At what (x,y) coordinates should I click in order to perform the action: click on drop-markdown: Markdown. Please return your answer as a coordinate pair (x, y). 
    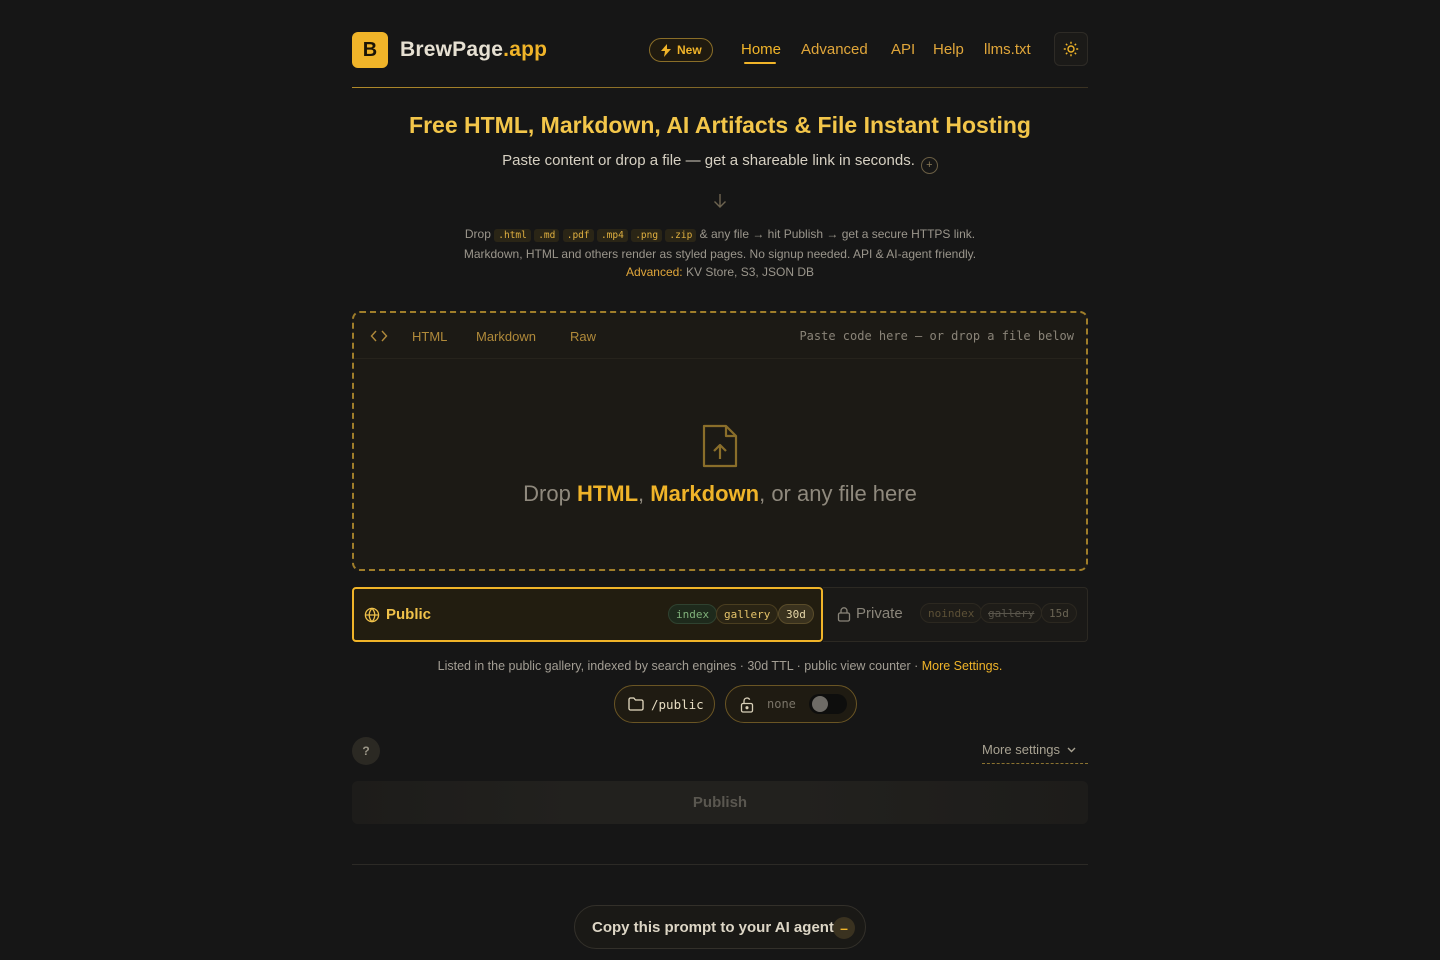
    Looking at the image, I should click on (705, 493).